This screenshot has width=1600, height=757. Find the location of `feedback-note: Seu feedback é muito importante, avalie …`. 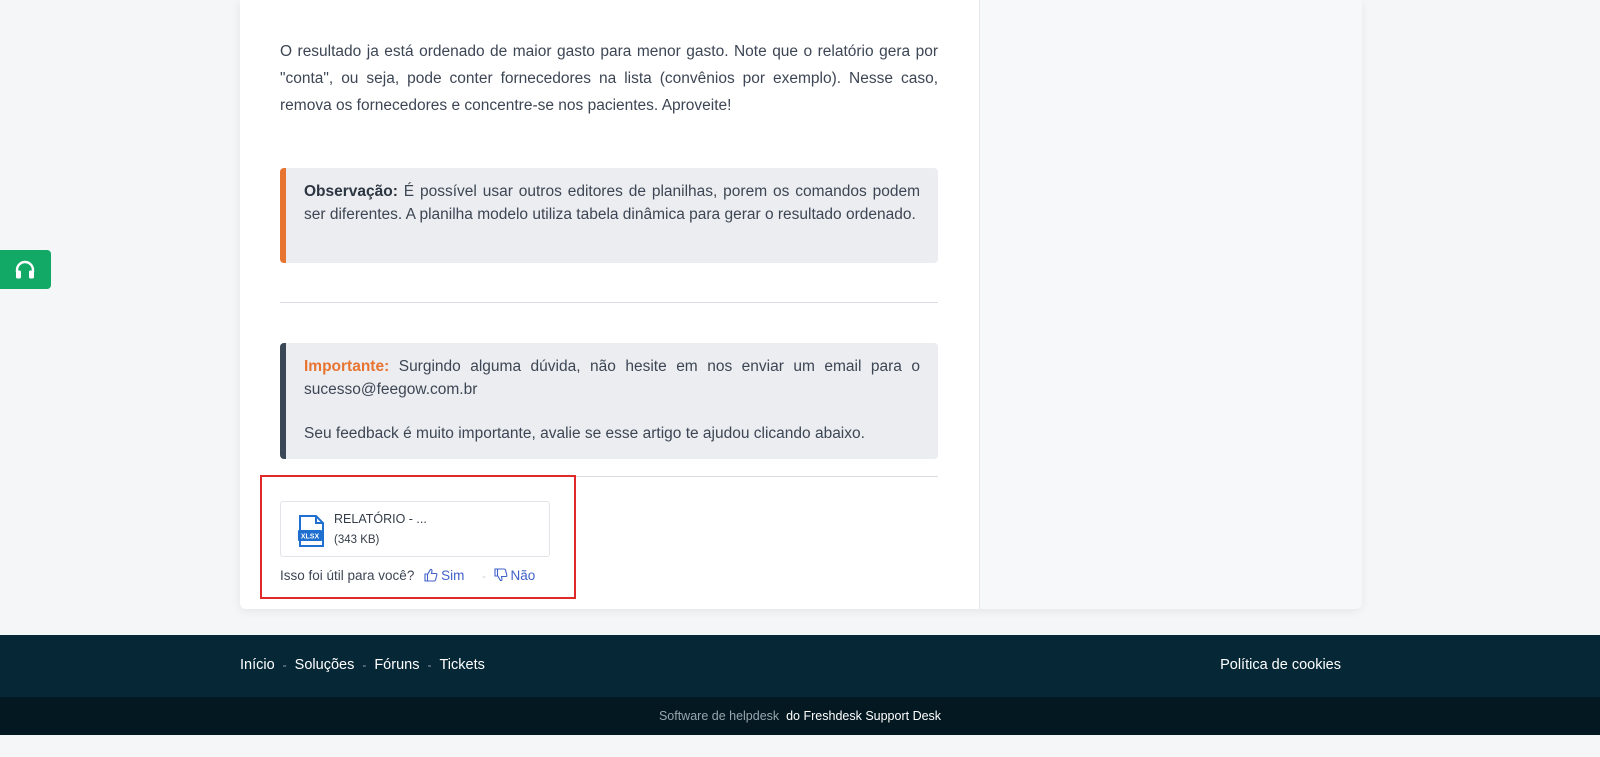

feedback-note: Seu feedback é muito importante, avalie … is located at coordinates (584, 433).